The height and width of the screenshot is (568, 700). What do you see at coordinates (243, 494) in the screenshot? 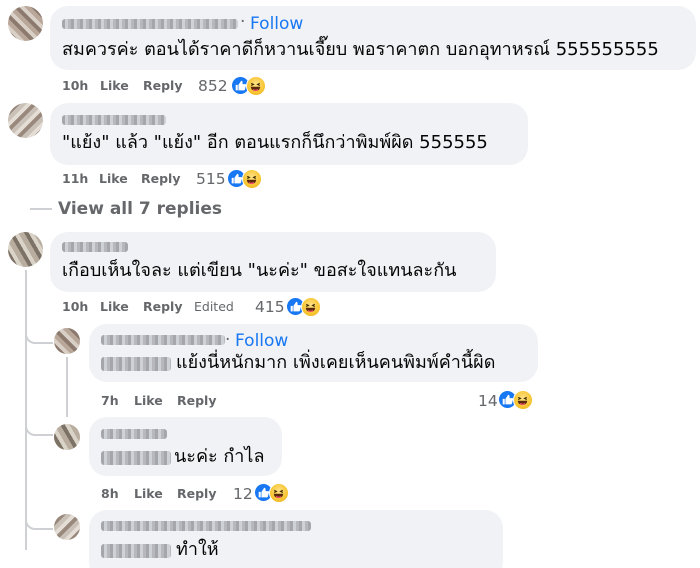
I see `reaction-count: 12` at bounding box center [243, 494].